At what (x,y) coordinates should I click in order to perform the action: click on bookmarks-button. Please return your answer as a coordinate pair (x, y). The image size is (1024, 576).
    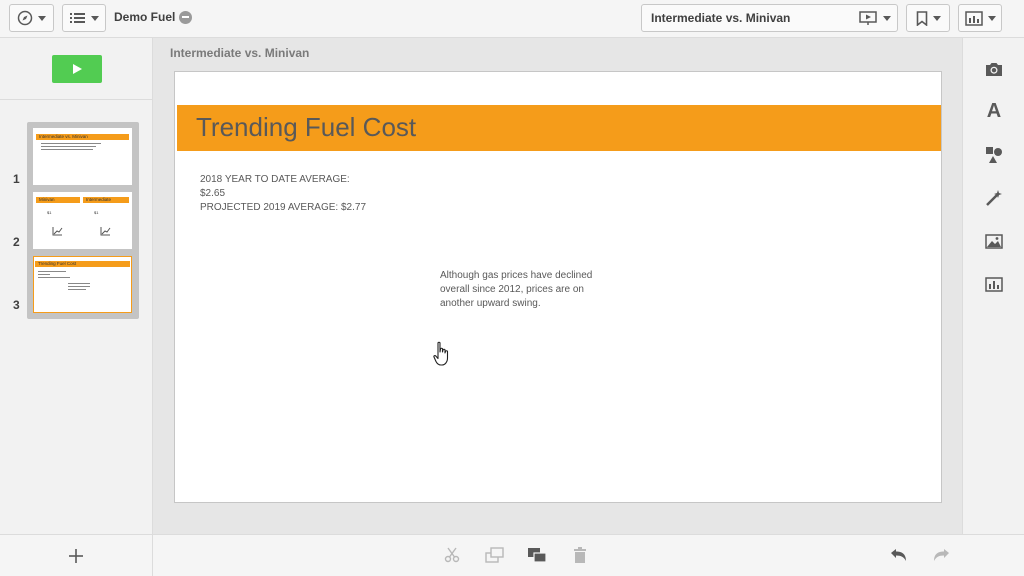
    Looking at the image, I should click on (928, 18).